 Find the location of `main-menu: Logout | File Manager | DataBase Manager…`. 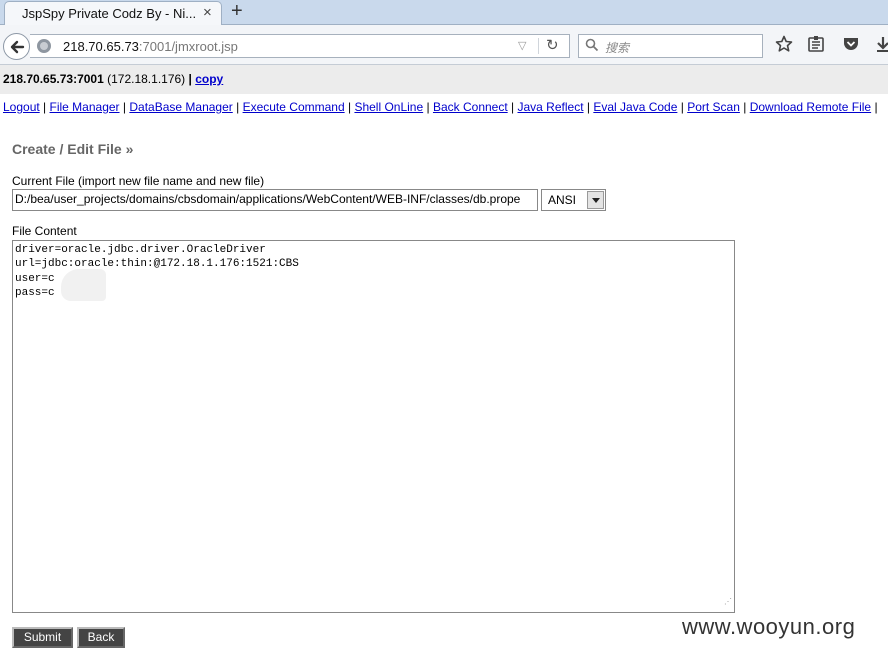

main-menu: Logout | File Manager | DataBase Manager… is located at coordinates (440, 107).